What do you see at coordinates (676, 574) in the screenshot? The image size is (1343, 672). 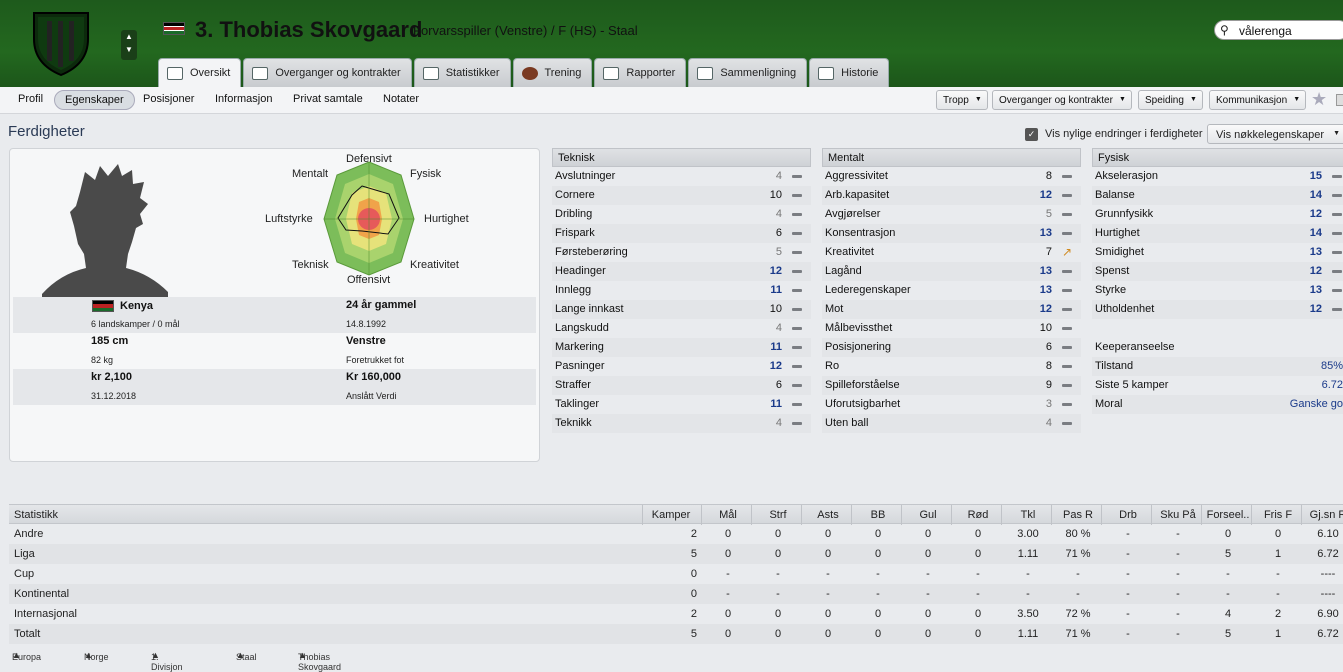 I see `stats-row: Cup 0- - - - - - - - - - - - ----` at bounding box center [676, 574].